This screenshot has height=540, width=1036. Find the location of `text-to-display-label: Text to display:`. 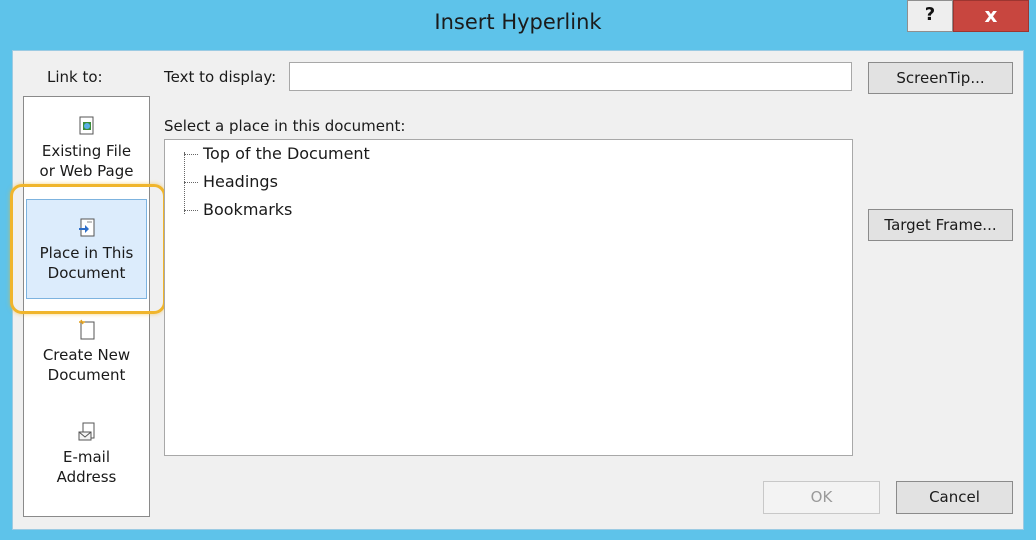

text-to-display-label: Text to display: is located at coordinates (220, 77).